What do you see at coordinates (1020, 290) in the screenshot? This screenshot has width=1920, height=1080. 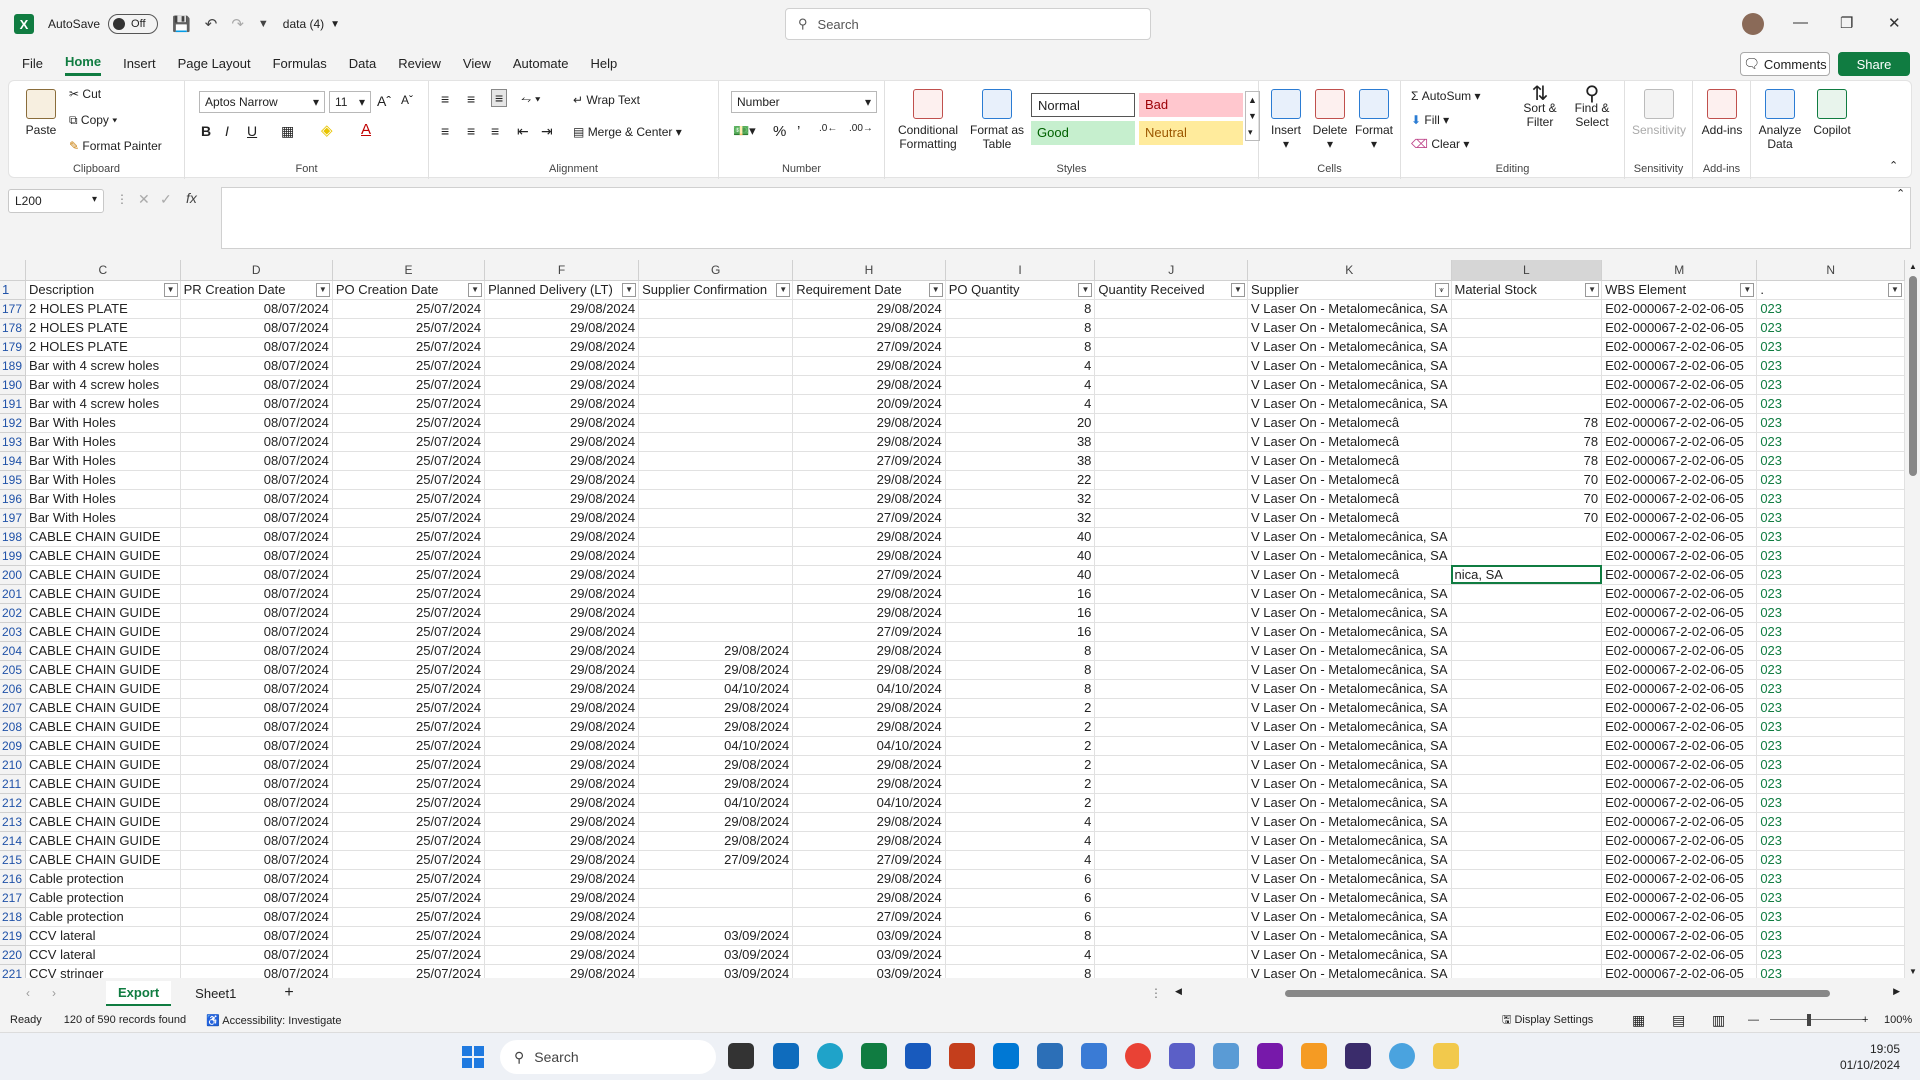 I see `header-cell: PO Quantity ▼` at bounding box center [1020, 290].